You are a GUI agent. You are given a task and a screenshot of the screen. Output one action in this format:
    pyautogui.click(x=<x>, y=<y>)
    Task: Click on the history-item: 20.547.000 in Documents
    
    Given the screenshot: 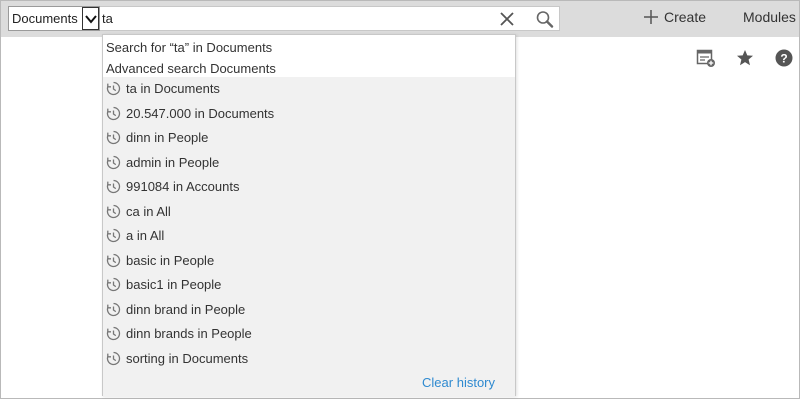 What is the action you would take?
    pyautogui.click(x=309, y=114)
    